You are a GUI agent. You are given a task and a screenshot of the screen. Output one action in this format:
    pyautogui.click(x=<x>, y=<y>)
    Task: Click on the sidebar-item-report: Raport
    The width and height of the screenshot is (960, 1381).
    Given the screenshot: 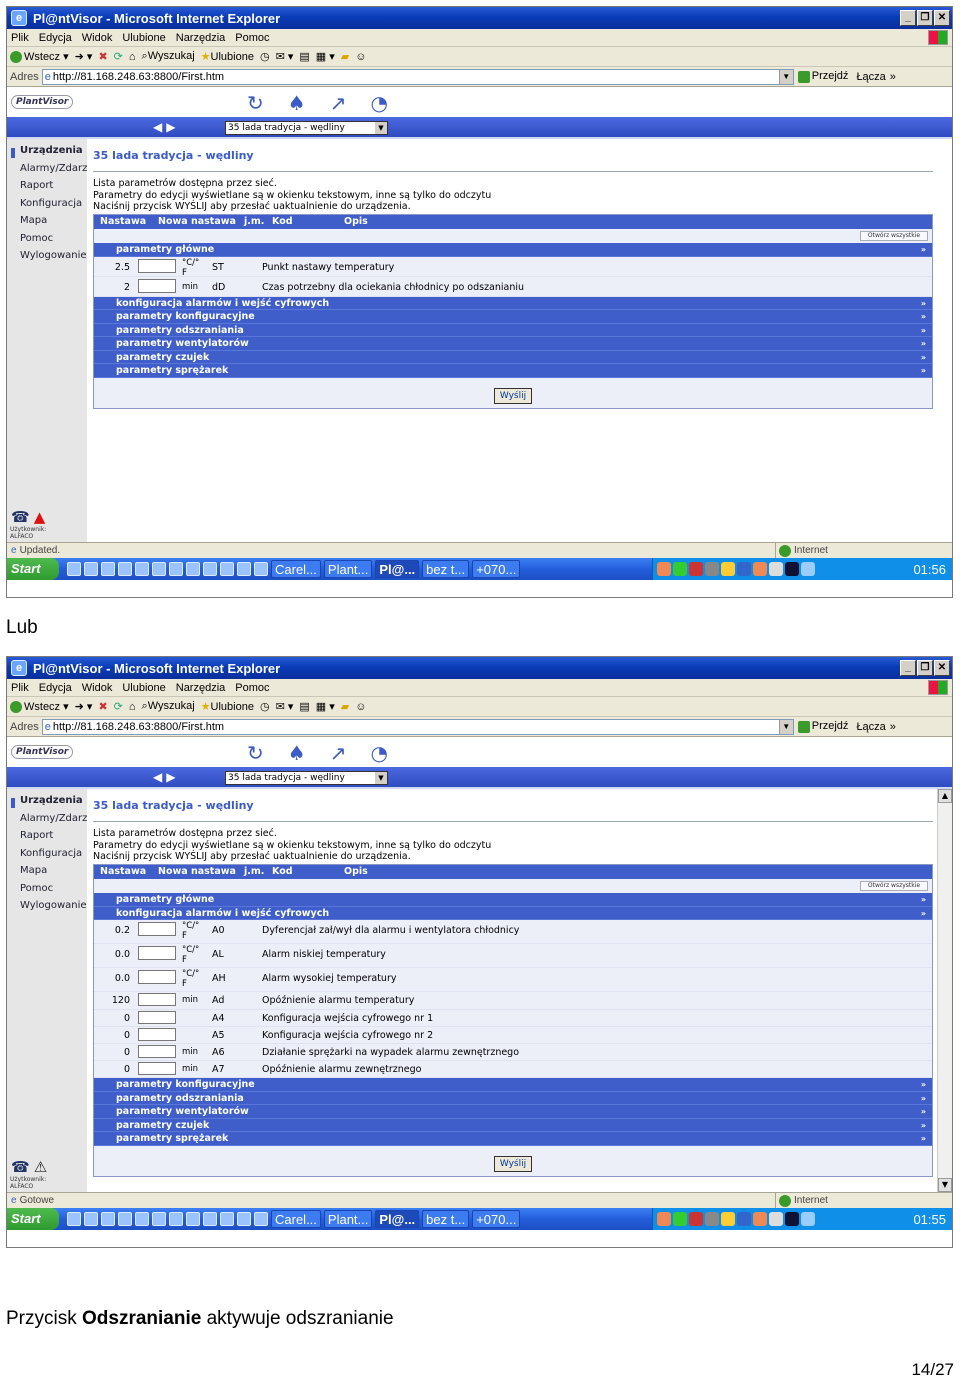 What is the action you would take?
    pyautogui.click(x=47, y=189)
    